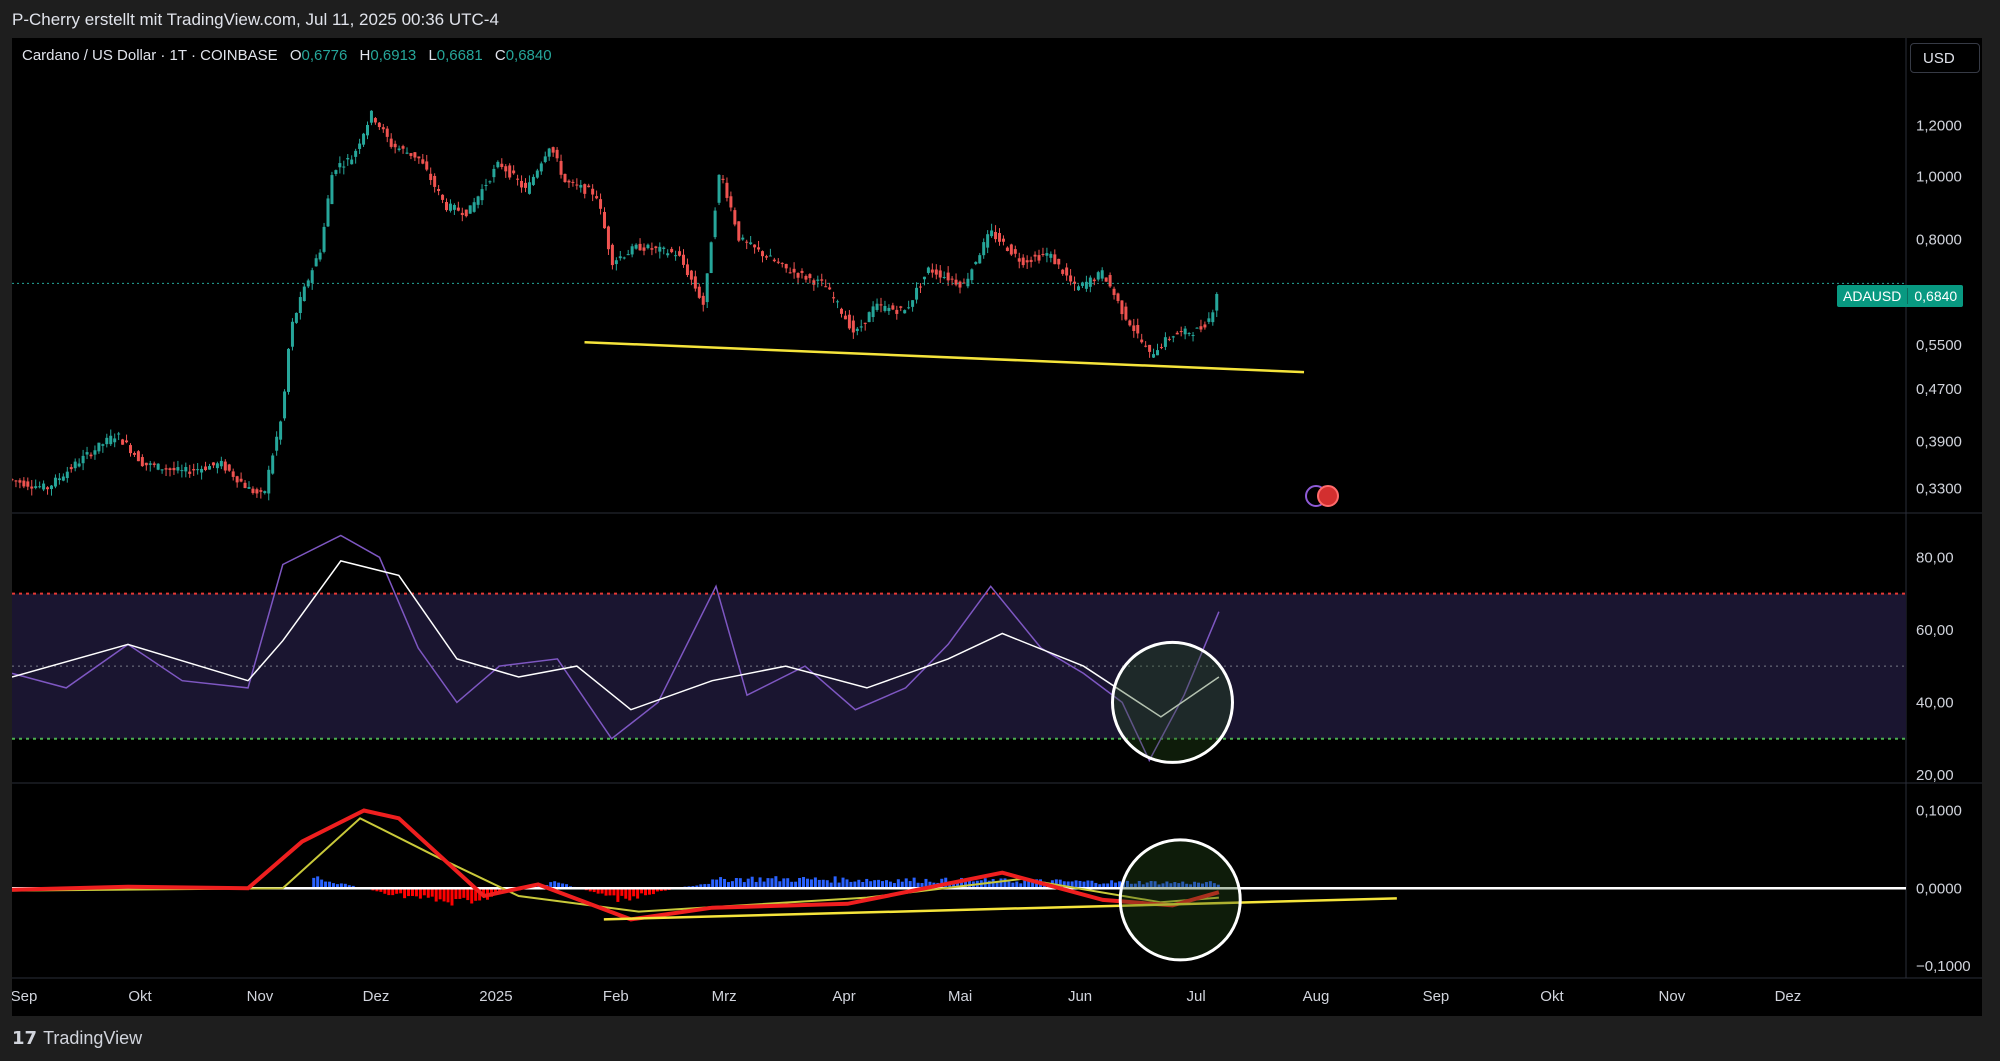 The height and width of the screenshot is (1061, 2000). Describe the element at coordinates (150, 55) in the screenshot. I see `symbol-name: Cardano / US Dollar · 1T · COINBASE` at that location.